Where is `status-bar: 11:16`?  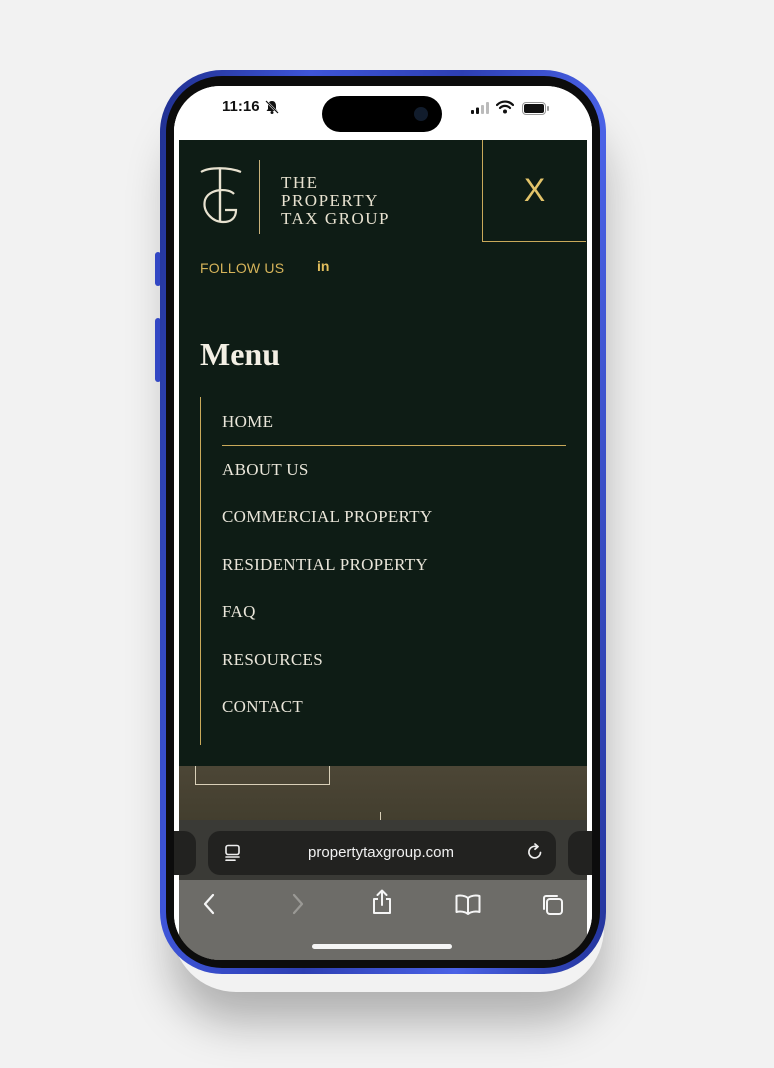 status-bar: 11:16 is located at coordinates (383, 113).